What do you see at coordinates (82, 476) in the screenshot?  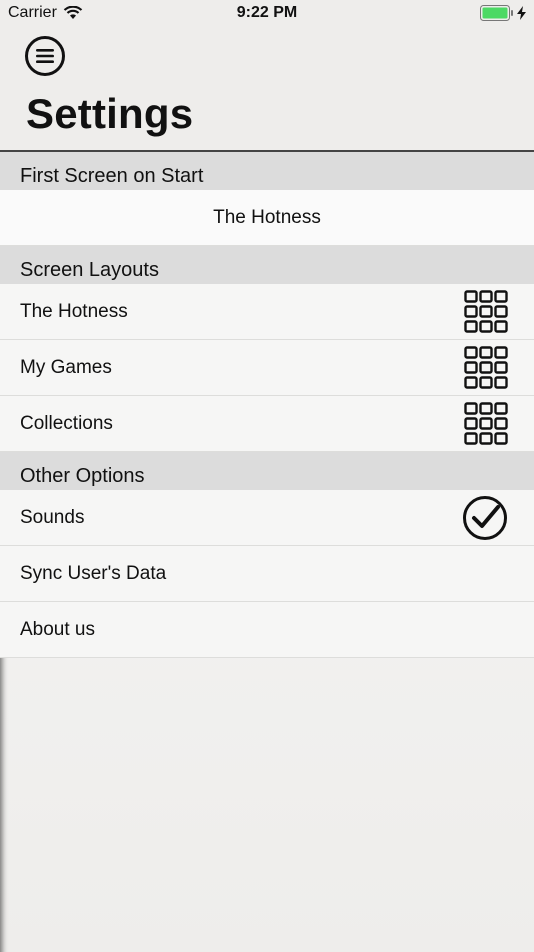 I see `section-header-label: Other Options` at bounding box center [82, 476].